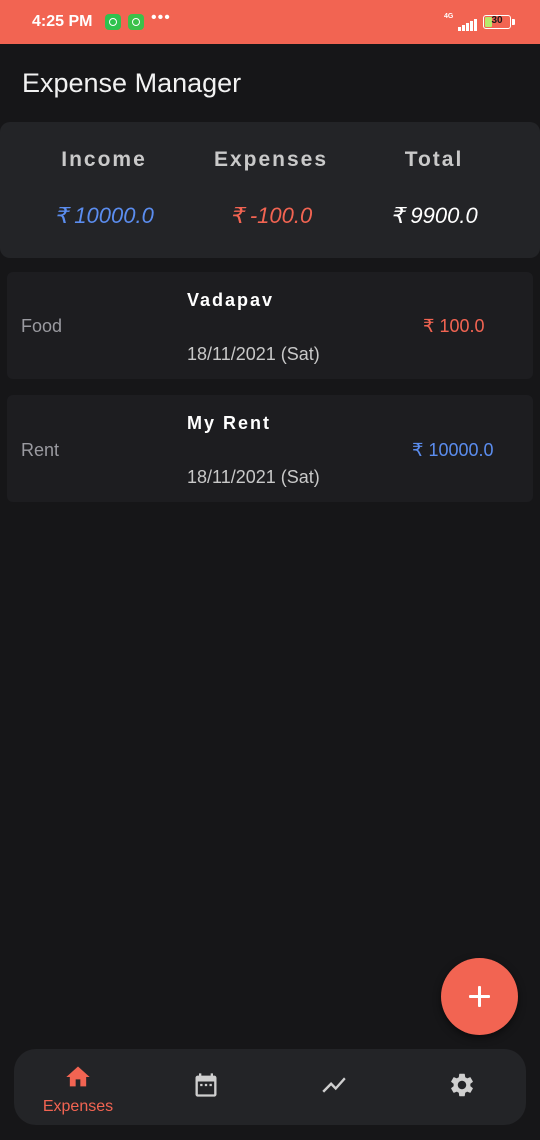 This screenshot has height=1140, width=540. What do you see at coordinates (271, 159) in the screenshot?
I see `expenses-label: Expenses` at bounding box center [271, 159].